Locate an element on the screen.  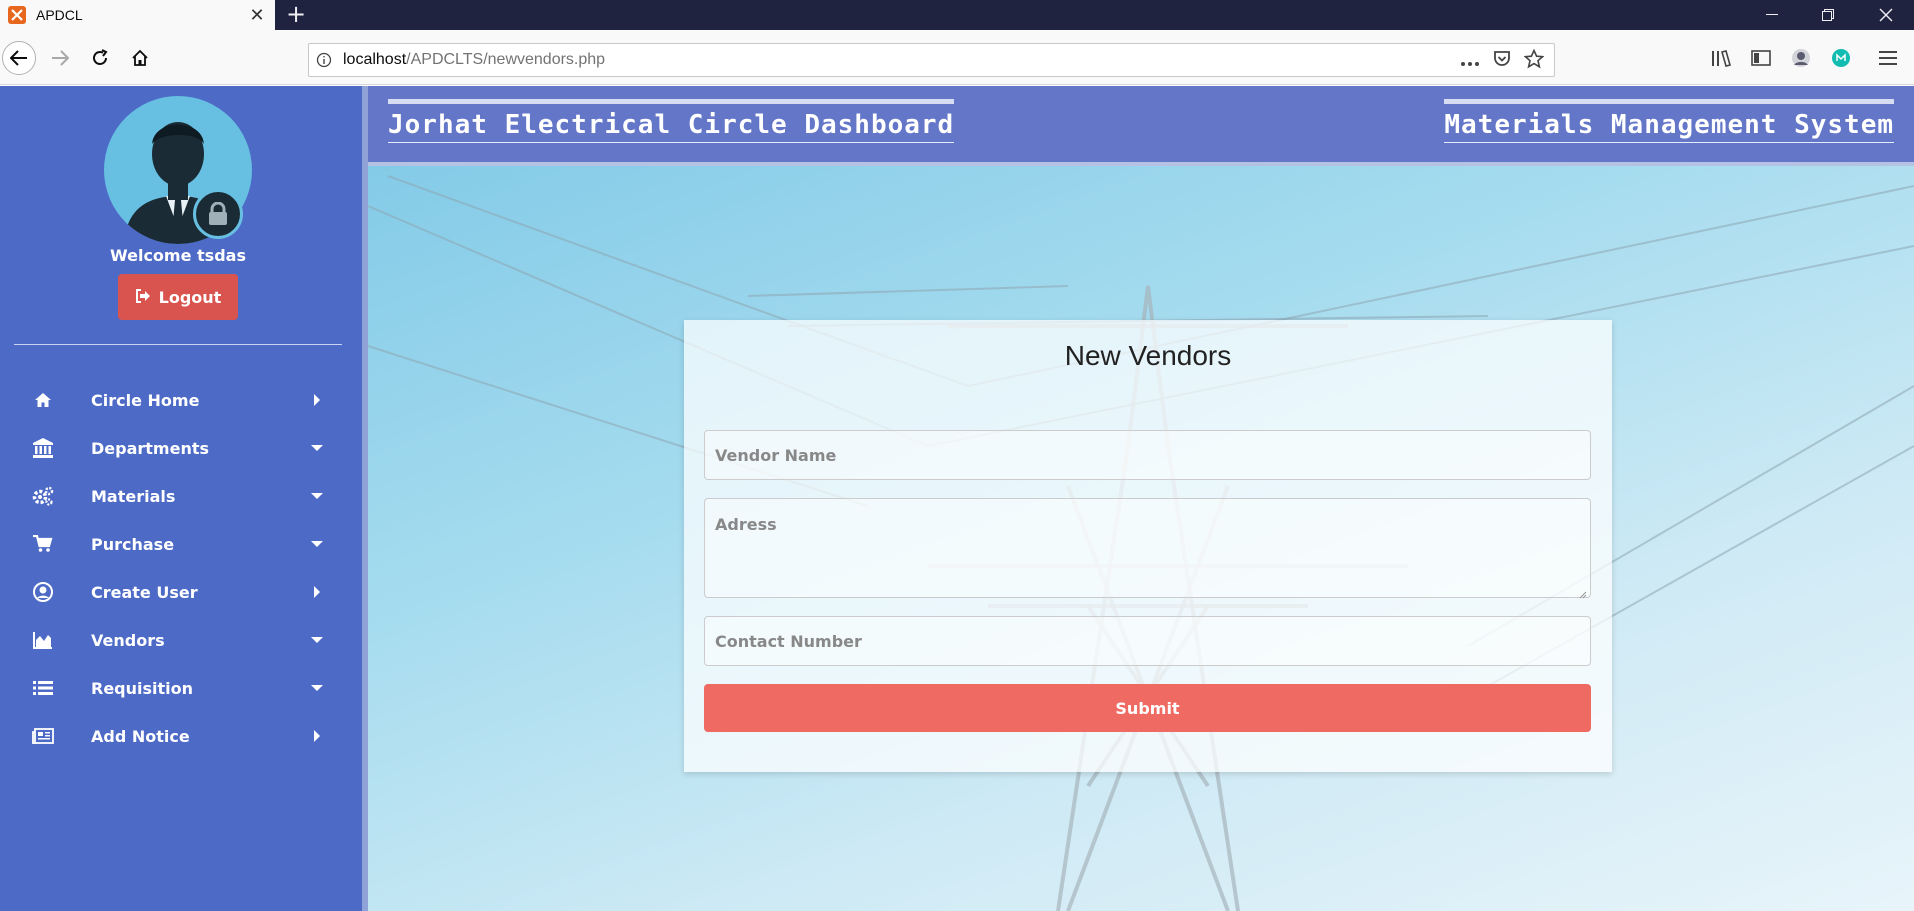
sidebar-item-label: Vendors is located at coordinates (128, 640).